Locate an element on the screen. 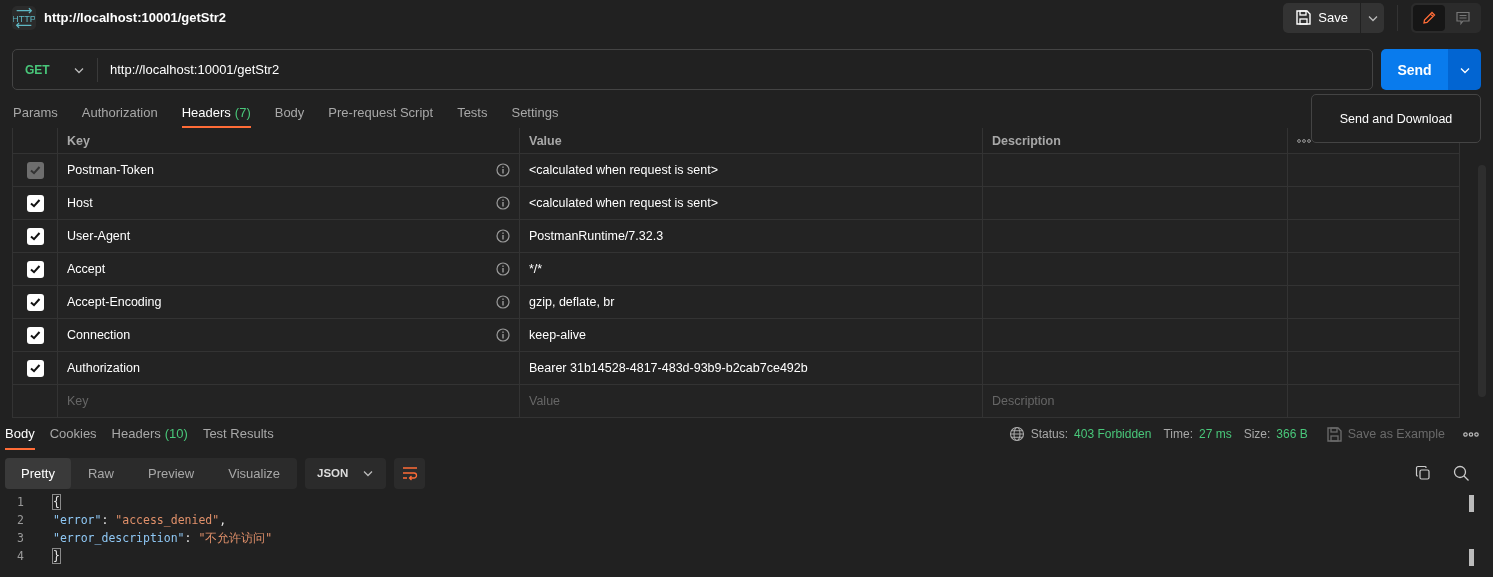  method-dropdown: GET is located at coordinates (55, 69).